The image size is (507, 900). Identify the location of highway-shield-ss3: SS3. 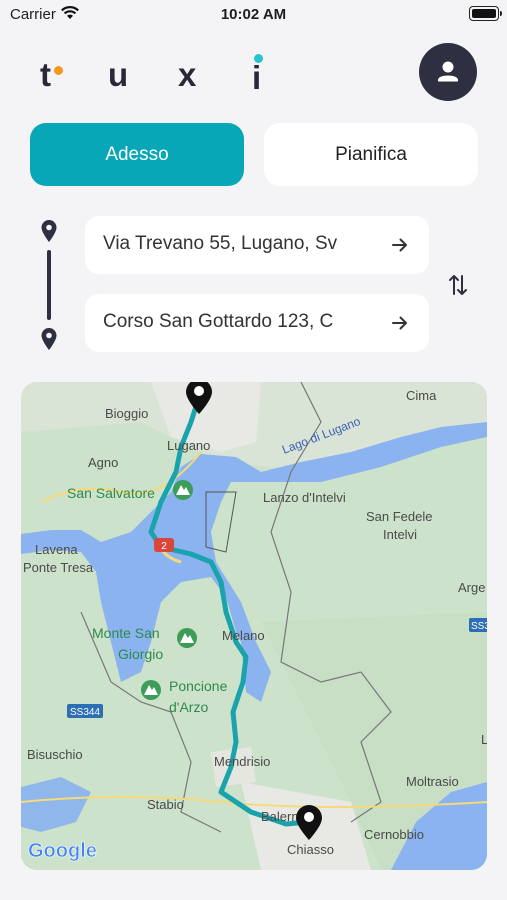
(479, 626).